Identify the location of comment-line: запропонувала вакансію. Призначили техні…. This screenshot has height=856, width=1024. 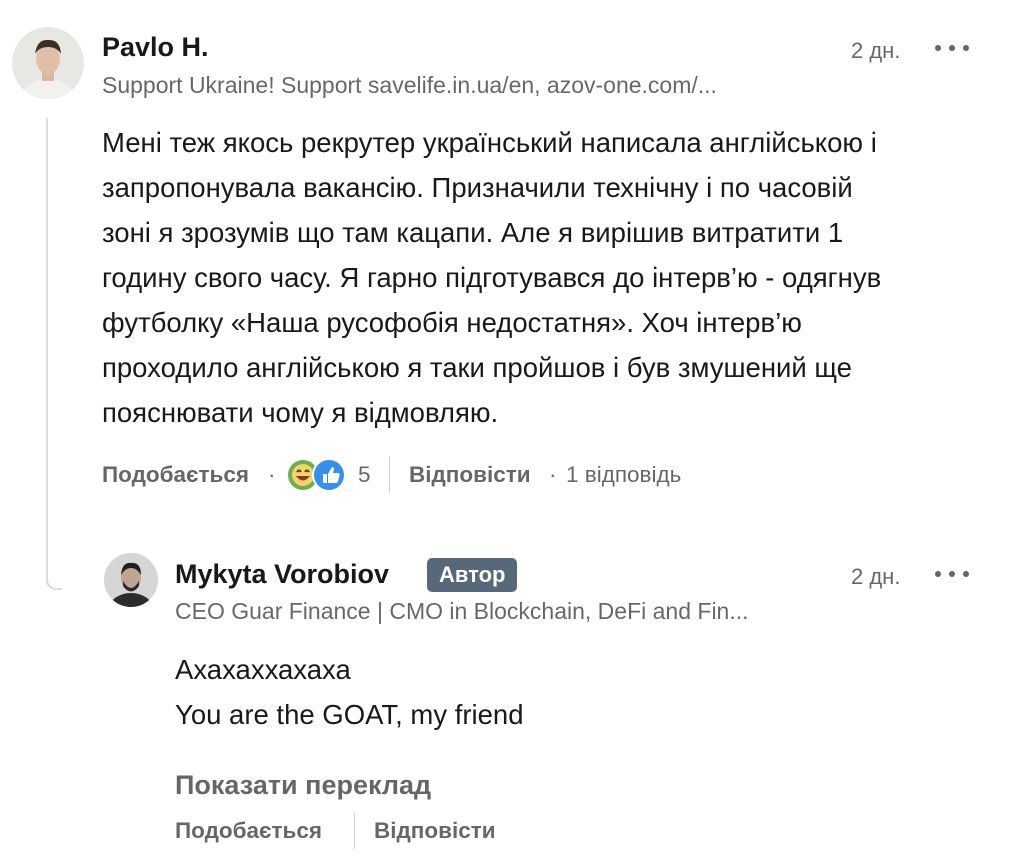
(477, 187).